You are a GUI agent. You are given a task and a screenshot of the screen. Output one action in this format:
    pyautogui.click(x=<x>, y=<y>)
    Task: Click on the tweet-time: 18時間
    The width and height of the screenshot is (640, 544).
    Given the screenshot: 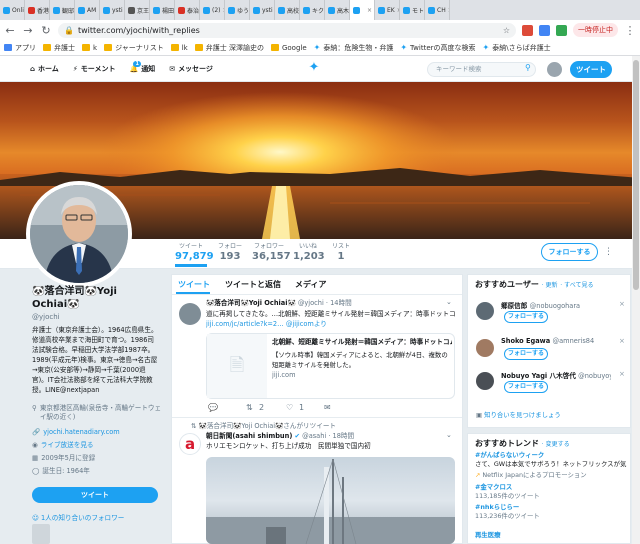 What is the action you would take?
    pyautogui.click(x=344, y=436)
    